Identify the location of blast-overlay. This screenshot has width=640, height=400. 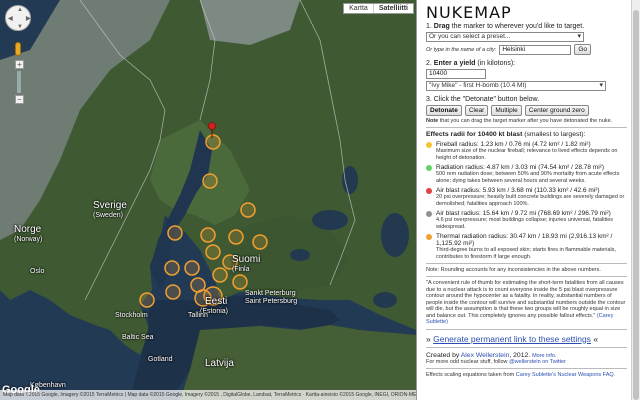
(203, 215).